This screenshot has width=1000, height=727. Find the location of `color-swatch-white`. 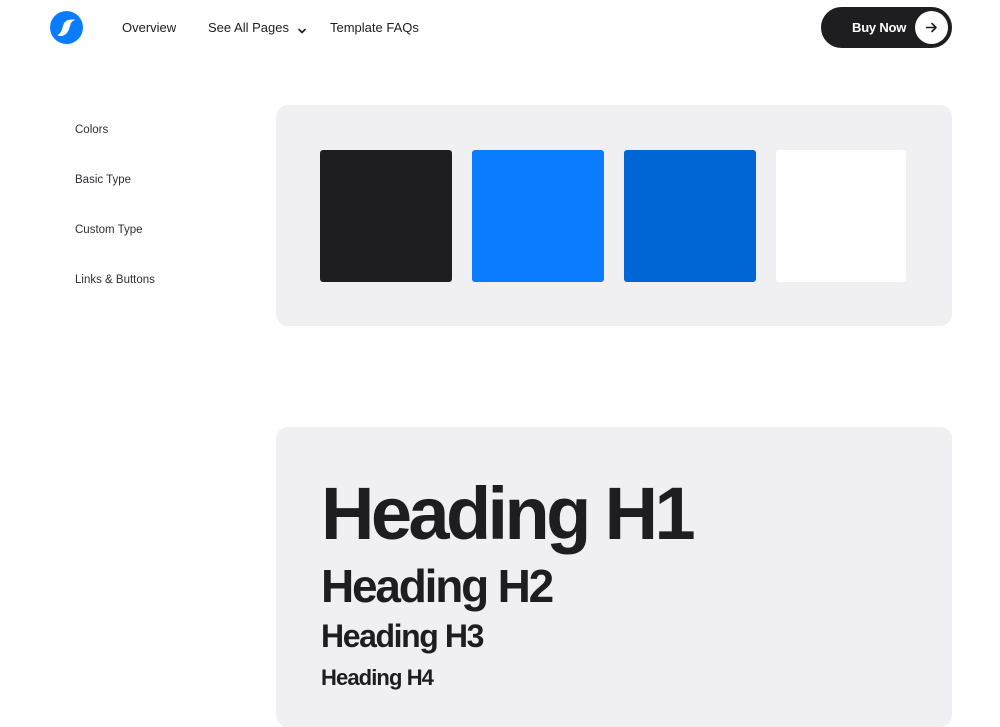

color-swatch-white is located at coordinates (841, 216).